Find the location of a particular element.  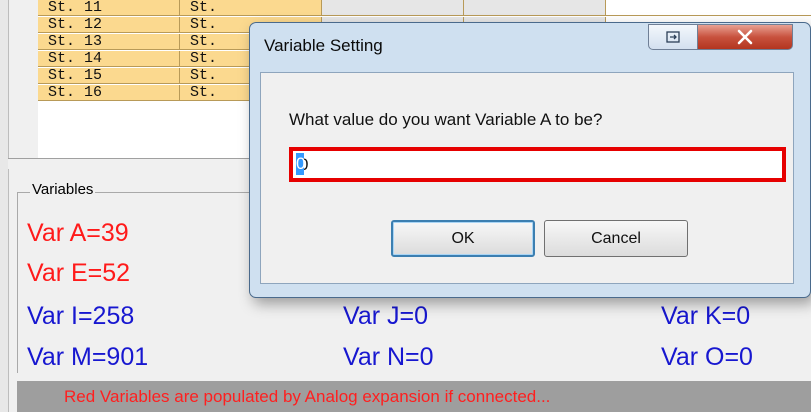

variables-legend: Variables is located at coordinates (63, 189).